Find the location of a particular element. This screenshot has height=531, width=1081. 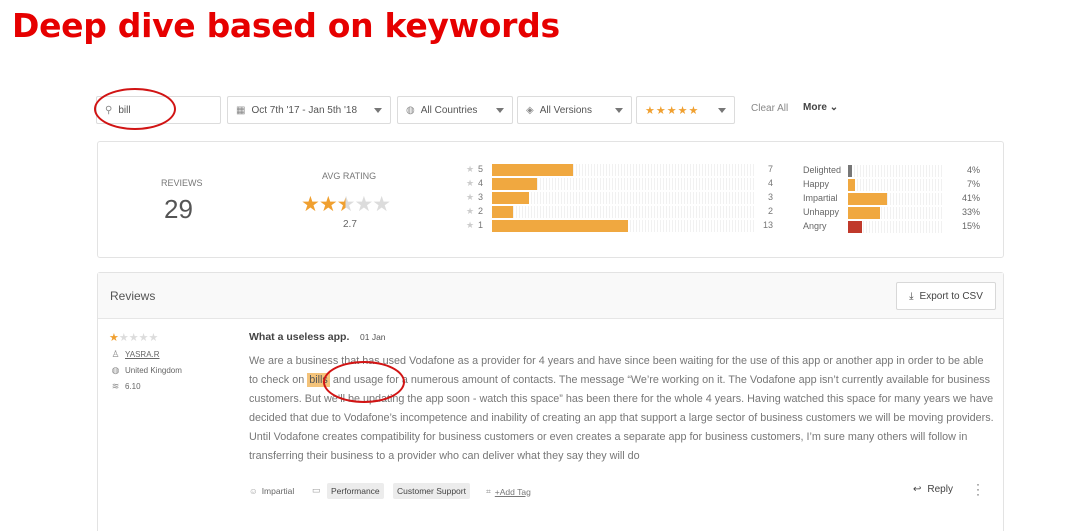

review-sentiment-label: Impartial is located at coordinates (278, 491).